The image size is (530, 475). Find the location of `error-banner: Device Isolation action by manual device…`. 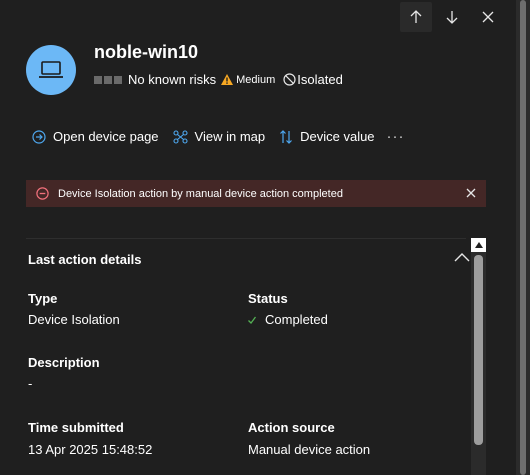

error-banner: Device Isolation action by manual device… is located at coordinates (256, 193).